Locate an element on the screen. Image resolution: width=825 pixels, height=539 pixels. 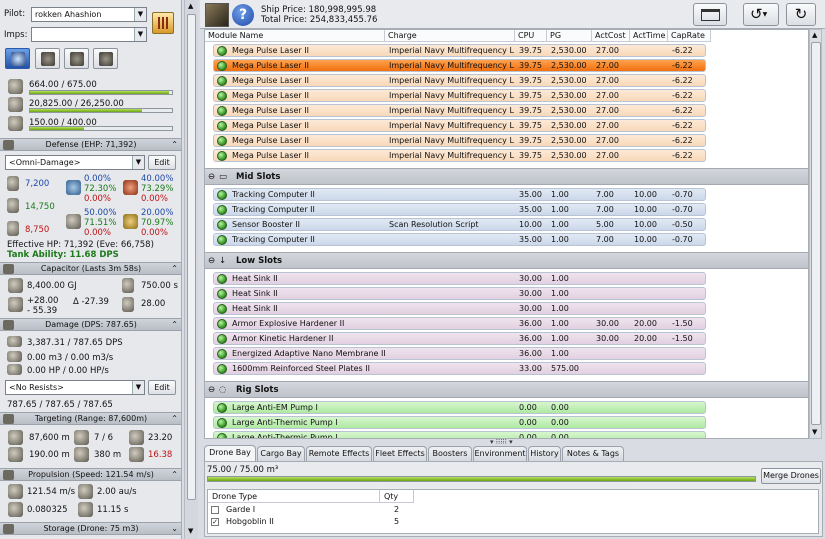
pilot-select: rokken Ahashion ▼ is located at coordinates (89, 14).